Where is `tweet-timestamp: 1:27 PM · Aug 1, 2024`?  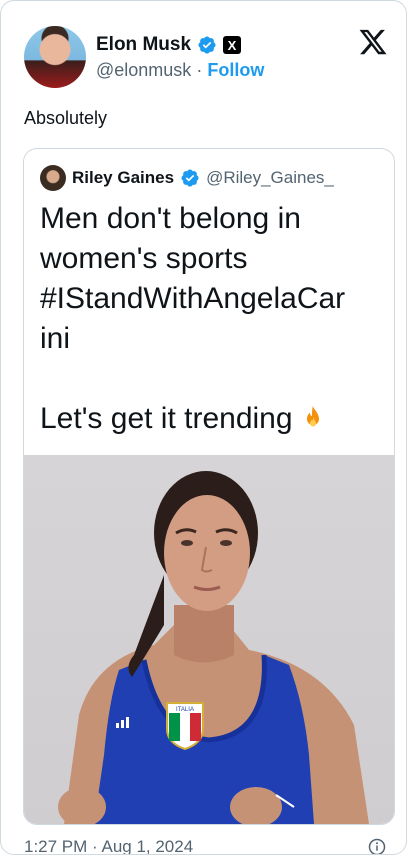
tweet-timestamp: 1:27 PM · Aug 1, 2024 is located at coordinates (108, 845).